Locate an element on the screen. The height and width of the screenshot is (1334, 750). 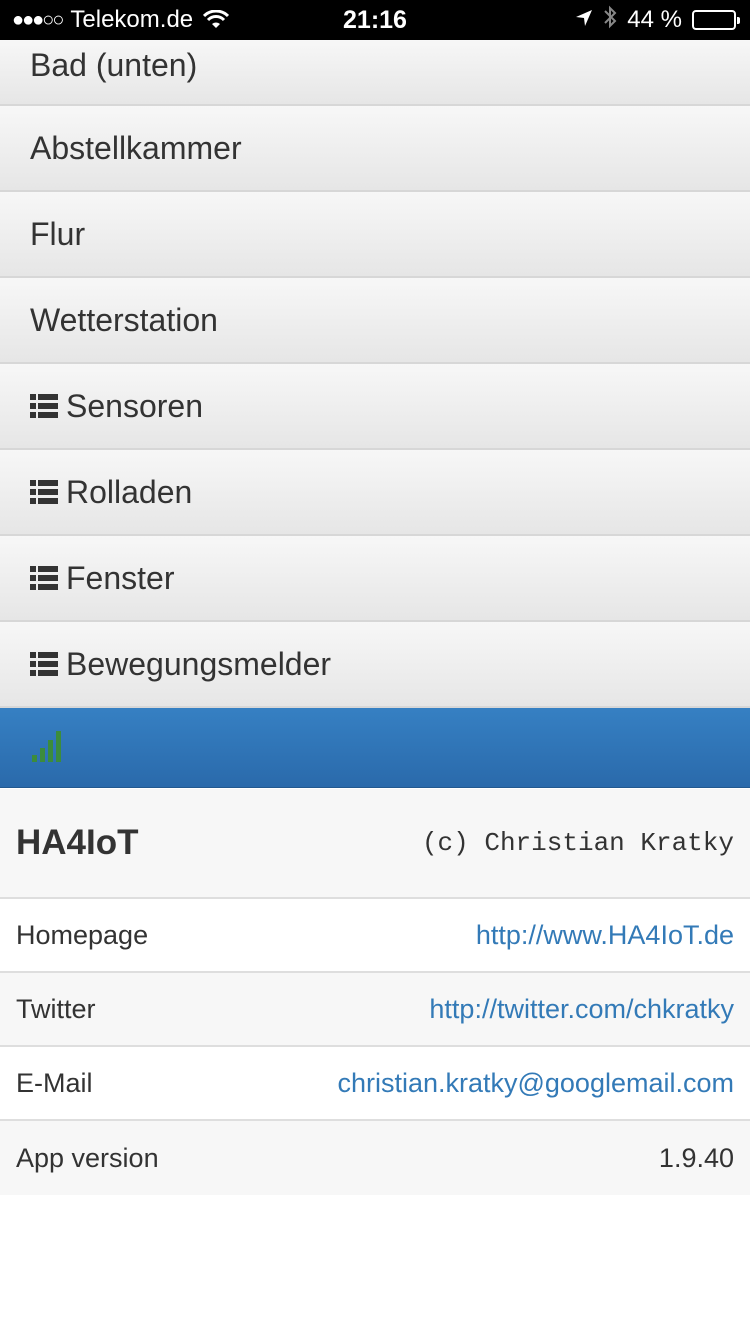
about-header: HA4IoT (c) Christian Kratky is located at coordinates (375, 844).